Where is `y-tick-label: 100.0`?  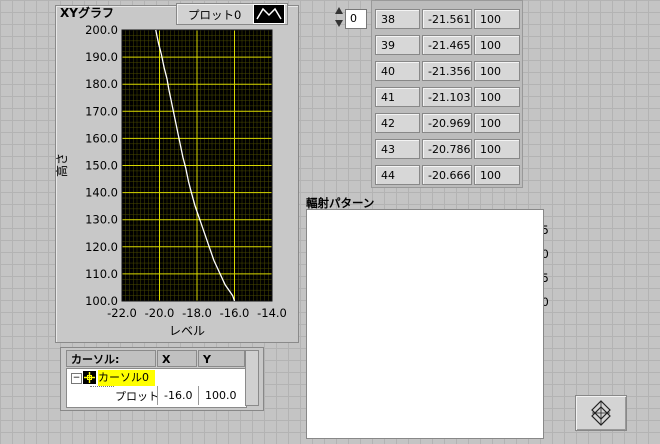
y-tick-label: 100.0 is located at coordinates (101, 301).